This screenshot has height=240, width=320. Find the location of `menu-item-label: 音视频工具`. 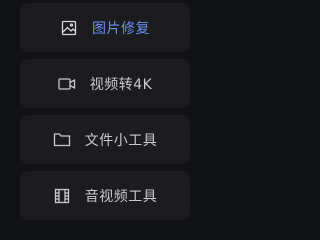

menu-item-label: 音视频工具 is located at coordinates (121, 196).